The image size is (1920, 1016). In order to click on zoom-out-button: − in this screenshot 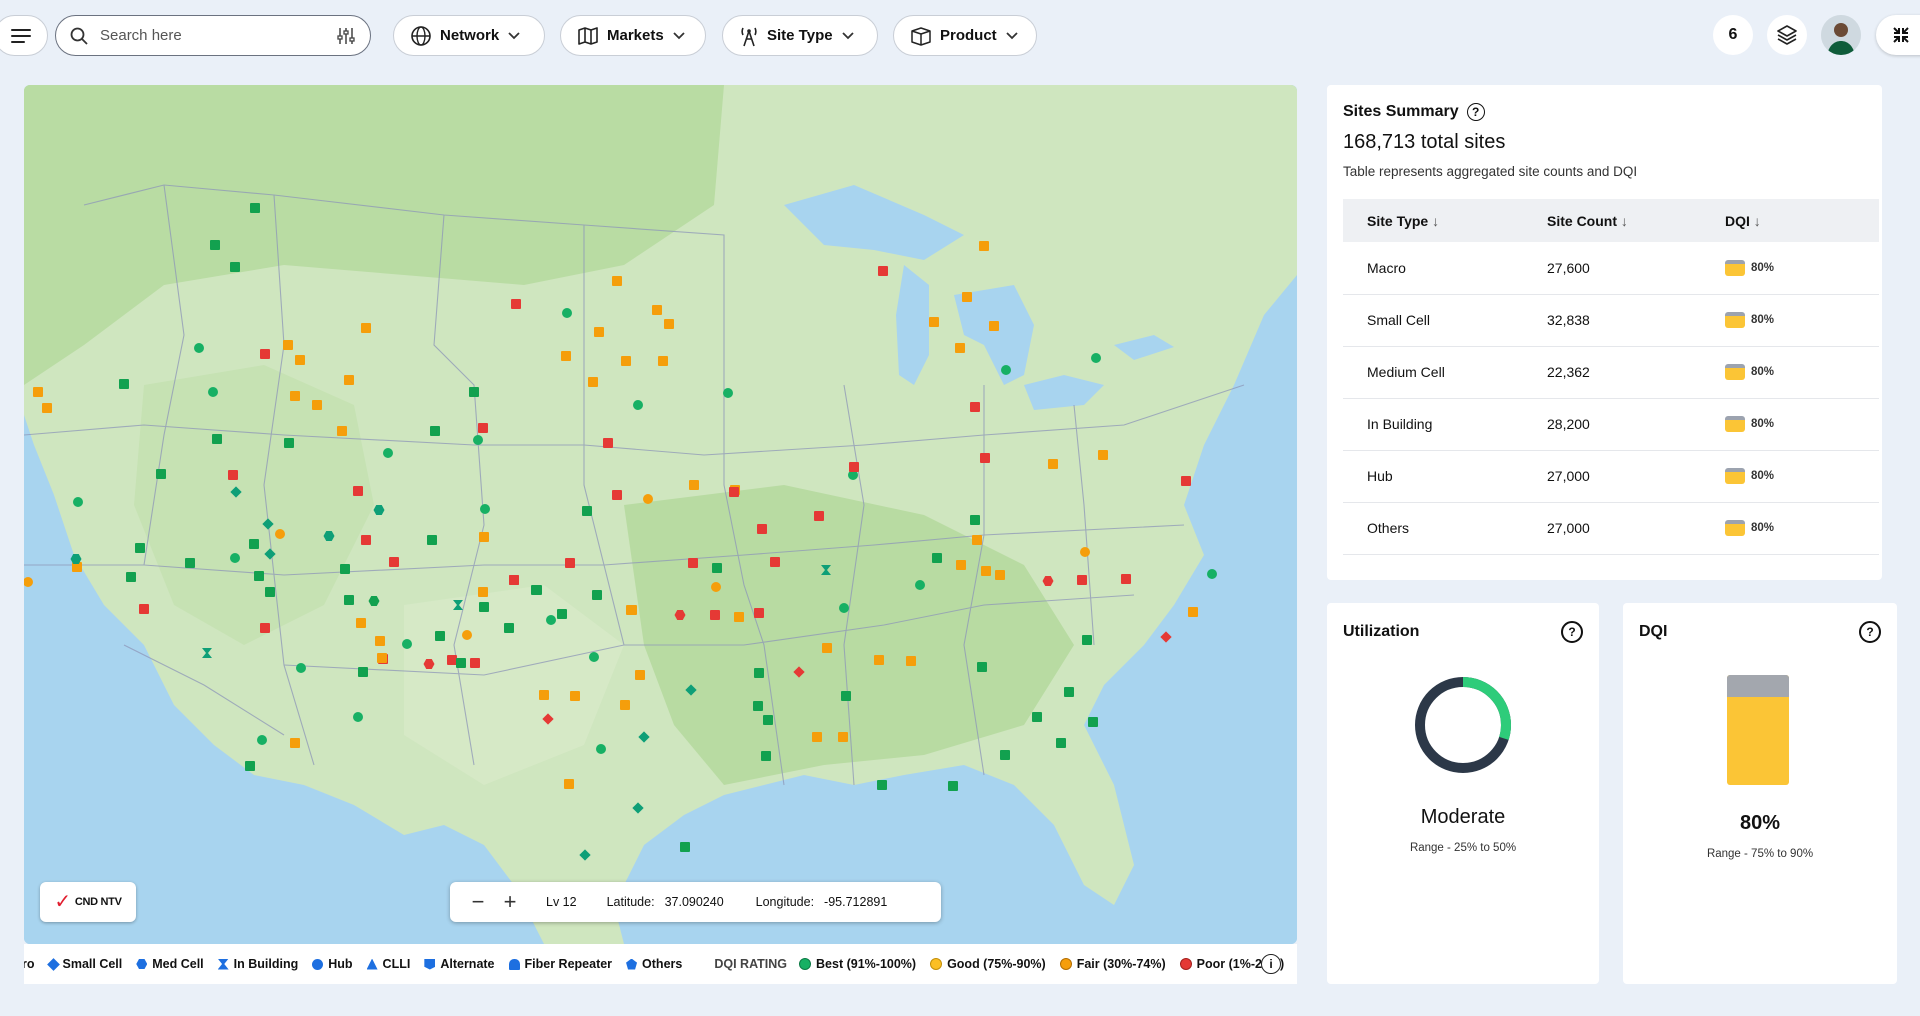, I will do `click(478, 902)`.